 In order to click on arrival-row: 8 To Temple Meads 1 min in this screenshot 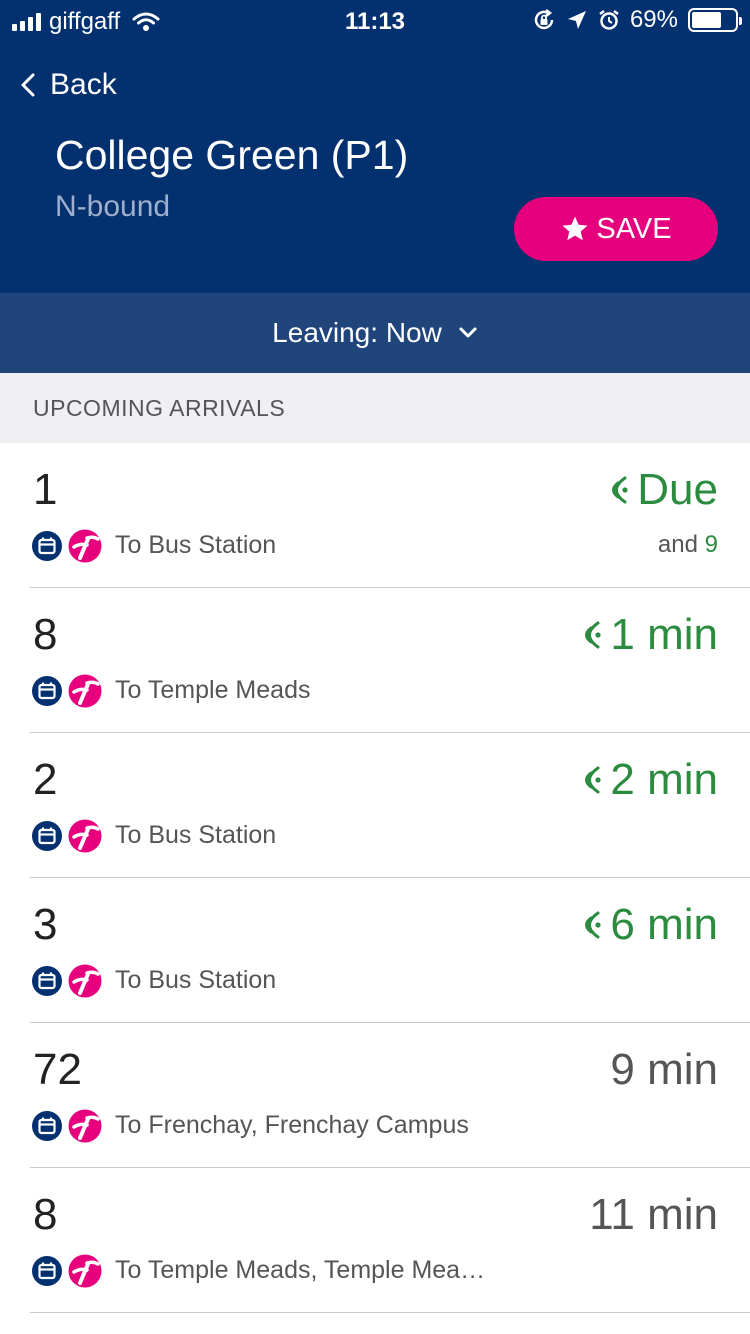, I will do `click(375, 660)`.